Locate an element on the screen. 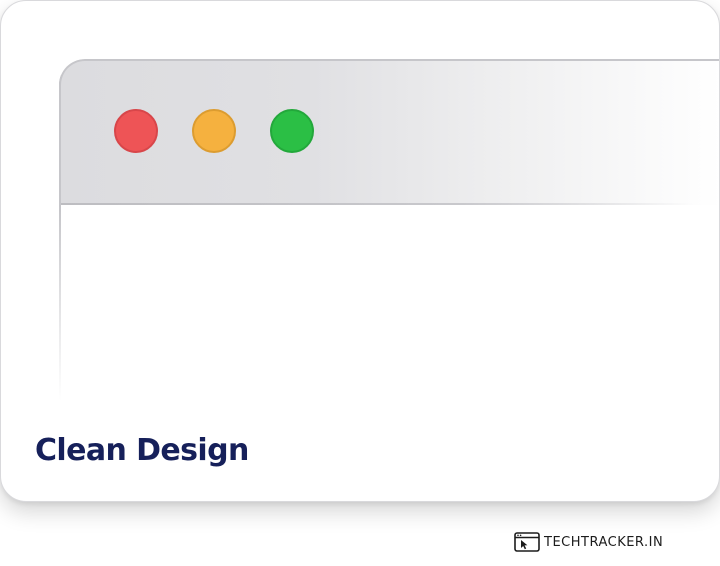  watermark: TECHTRACKER.IN is located at coordinates (588, 542).